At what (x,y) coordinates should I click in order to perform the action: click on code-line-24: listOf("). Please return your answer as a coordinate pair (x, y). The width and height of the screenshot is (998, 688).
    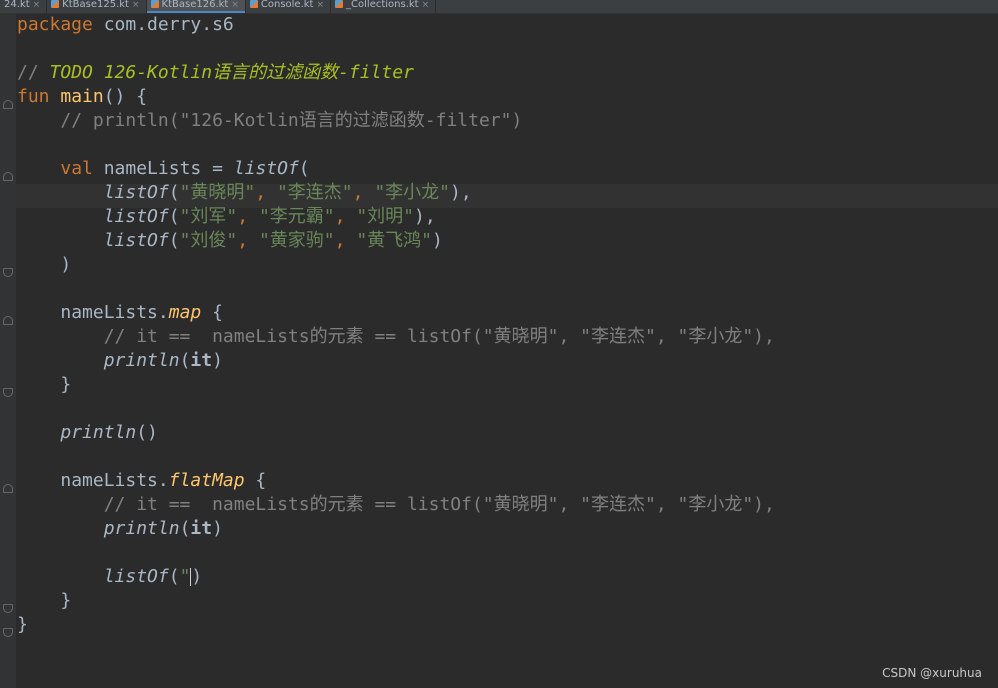
    Looking at the image, I should click on (110, 577).